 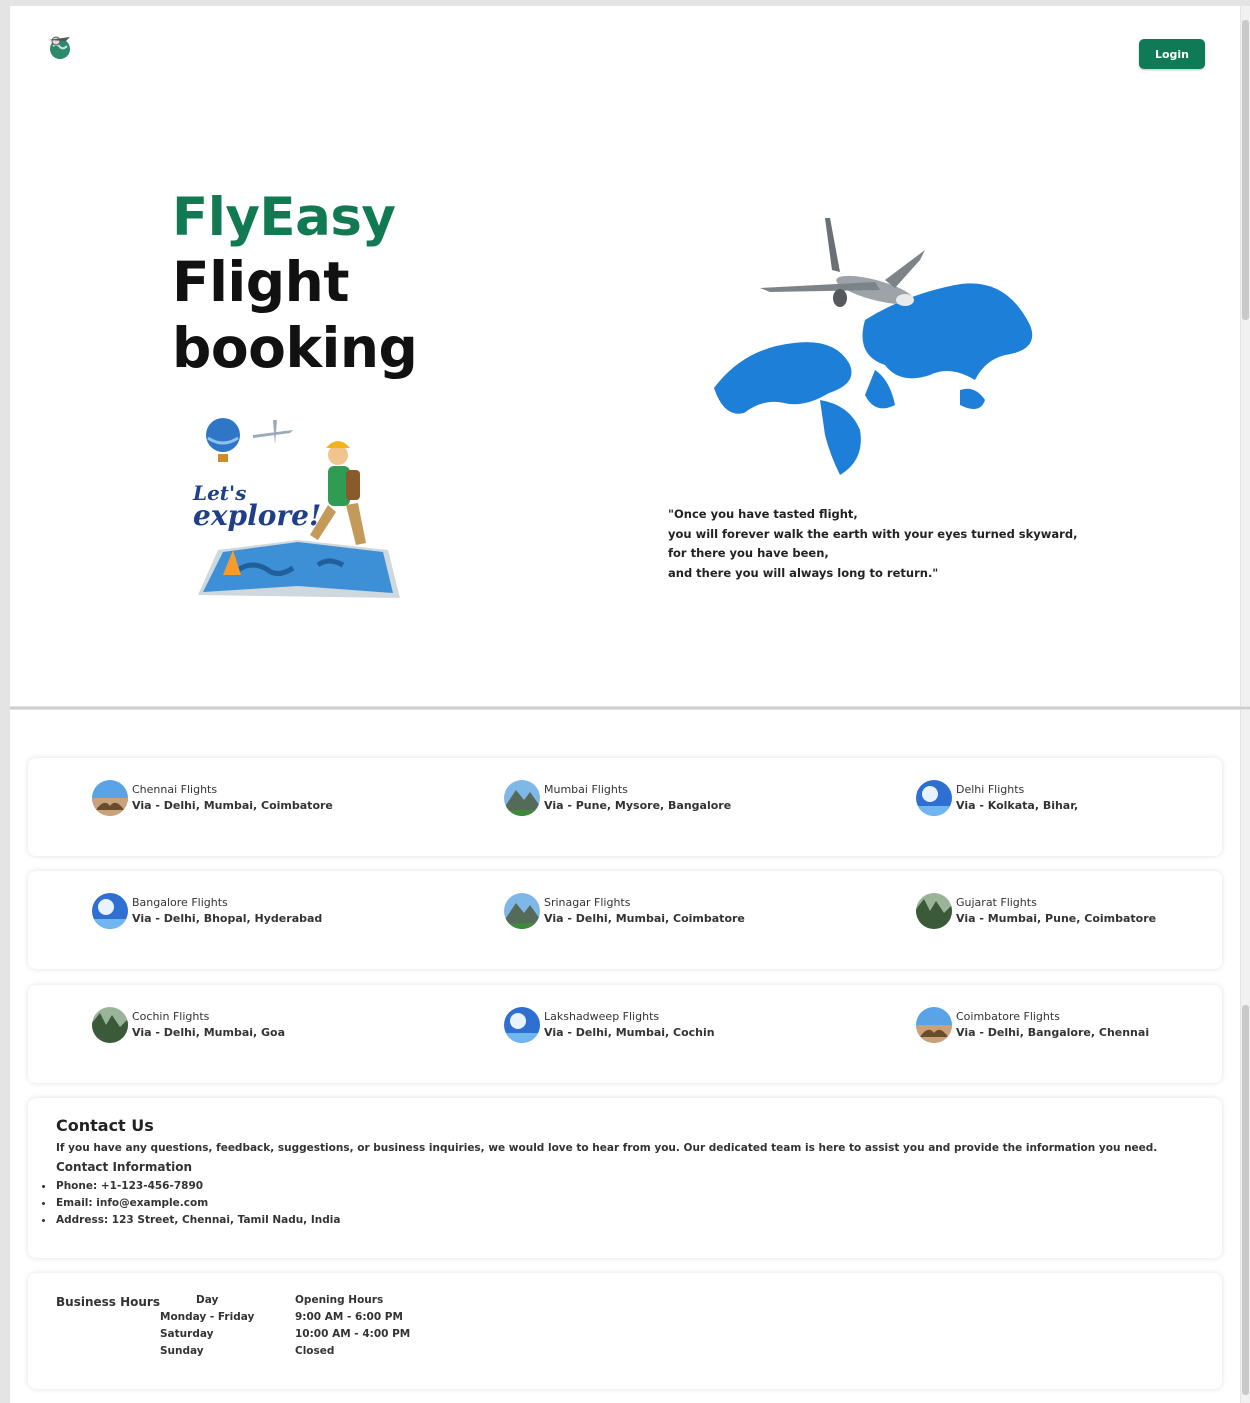 What do you see at coordinates (339, 1299) in the screenshot?
I see `hours-col-hours: Opening Hours` at bounding box center [339, 1299].